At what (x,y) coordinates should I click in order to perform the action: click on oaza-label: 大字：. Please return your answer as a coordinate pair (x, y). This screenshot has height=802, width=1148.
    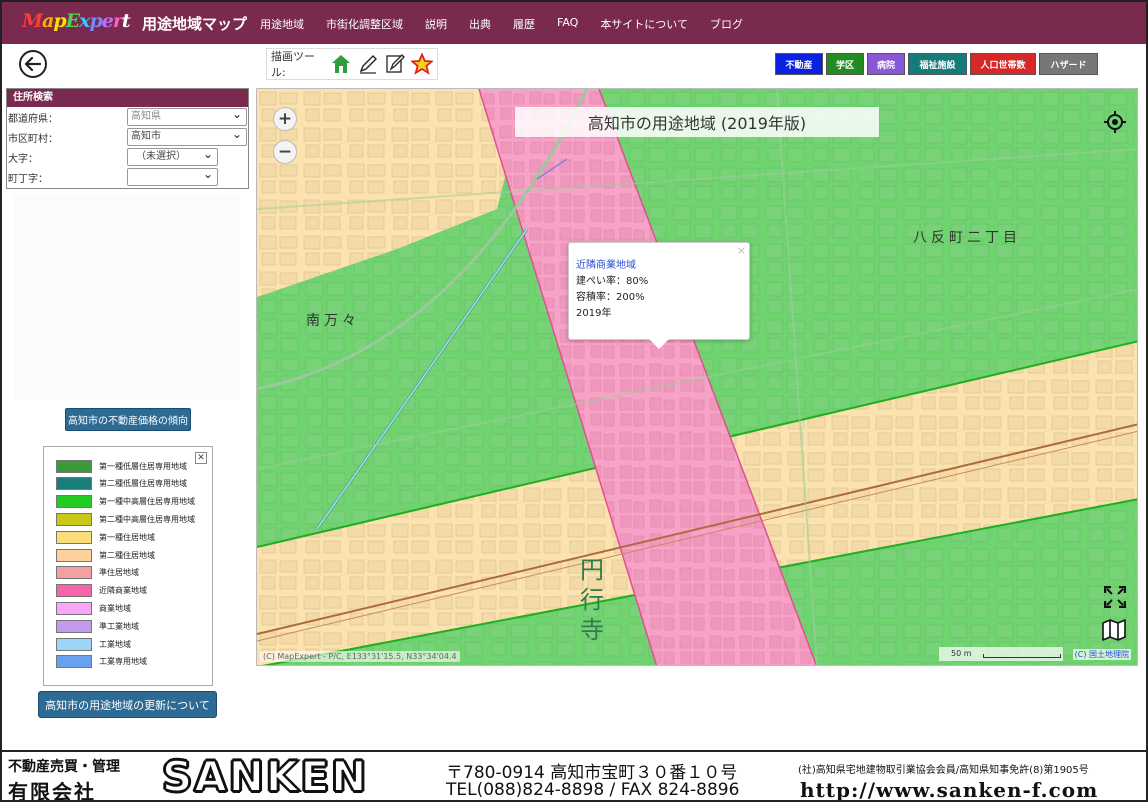
    Looking at the image, I should click on (23, 159).